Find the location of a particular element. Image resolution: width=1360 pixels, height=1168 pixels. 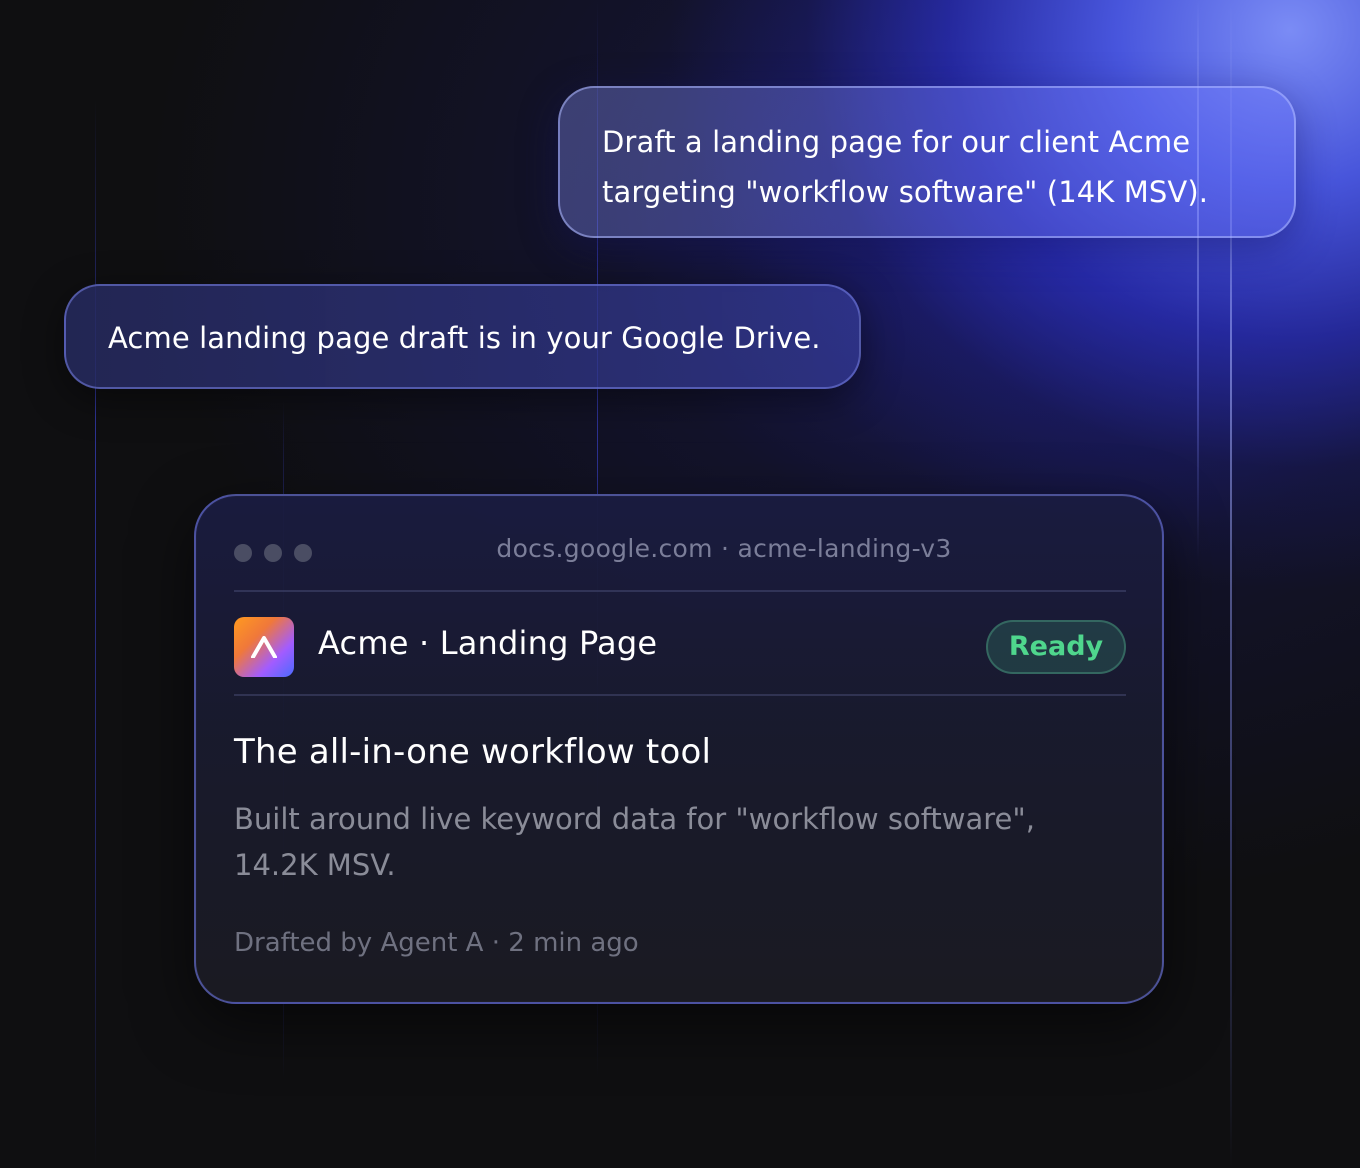

acme-logo-icon is located at coordinates (264, 647).